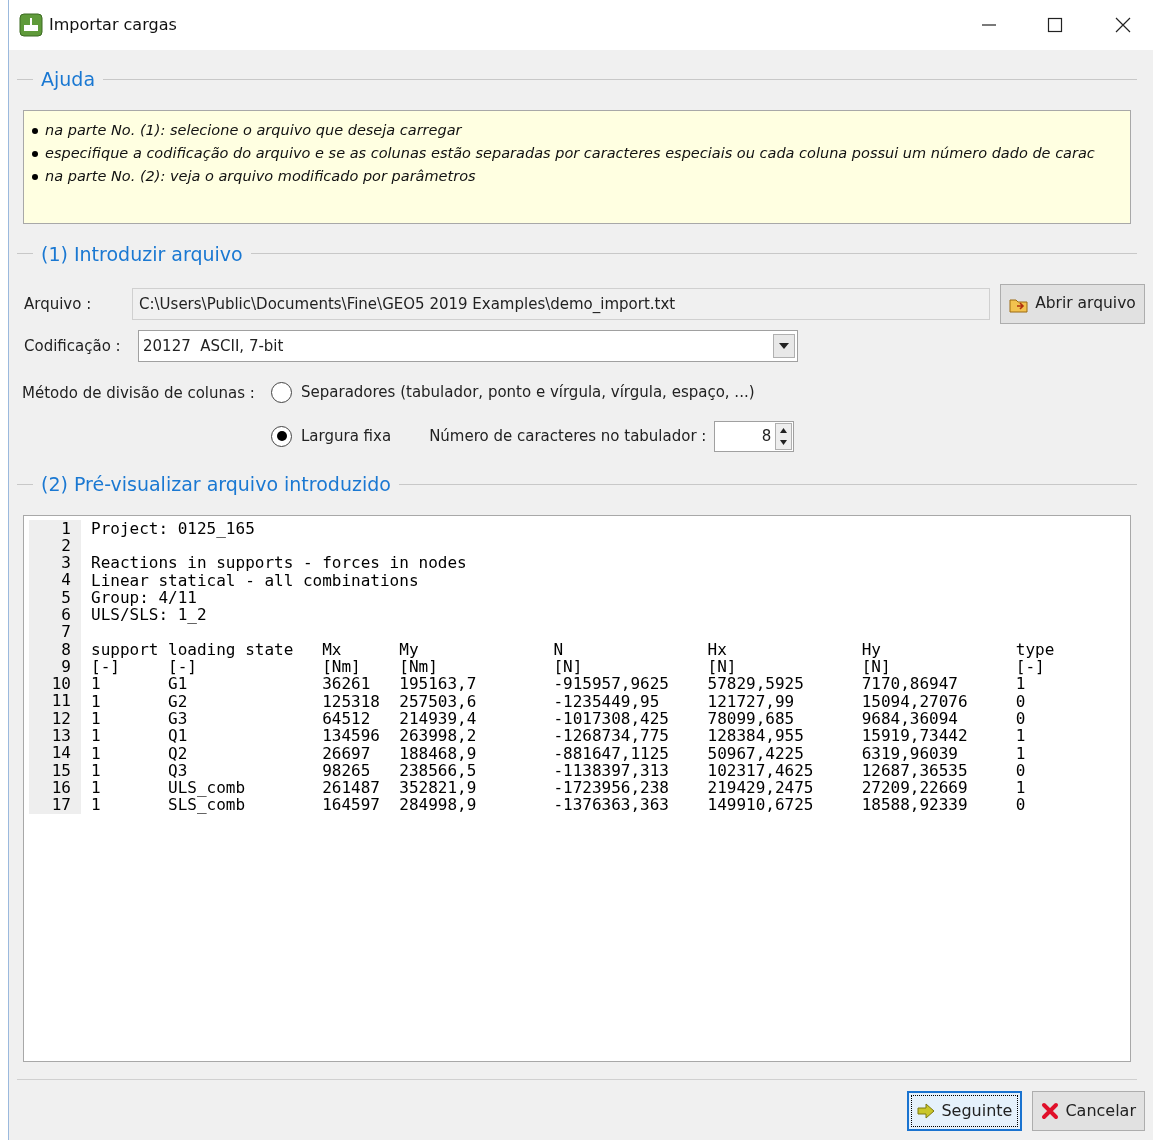  What do you see at coordinates (558, 701) in the screenshot?
I see `file-line: 1 G2 125318 257503,6 -1235449,95 121727,99 15094,27076 0` at bounding box center [558, 701].